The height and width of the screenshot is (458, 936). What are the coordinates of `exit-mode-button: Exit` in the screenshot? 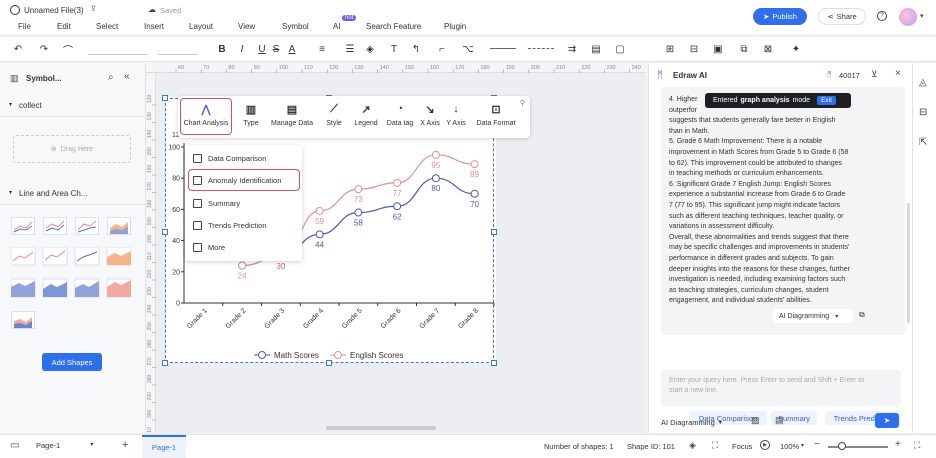 It's located at (826, 100).